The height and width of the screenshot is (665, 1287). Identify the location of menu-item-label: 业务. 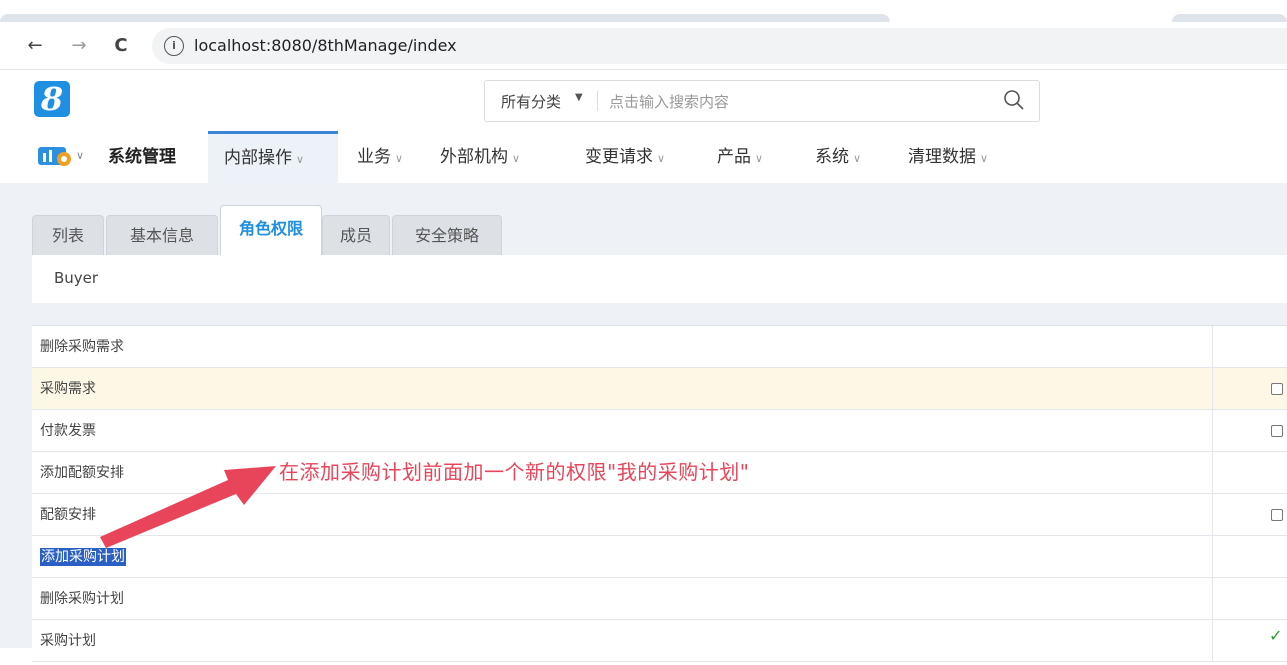
(374, 157).